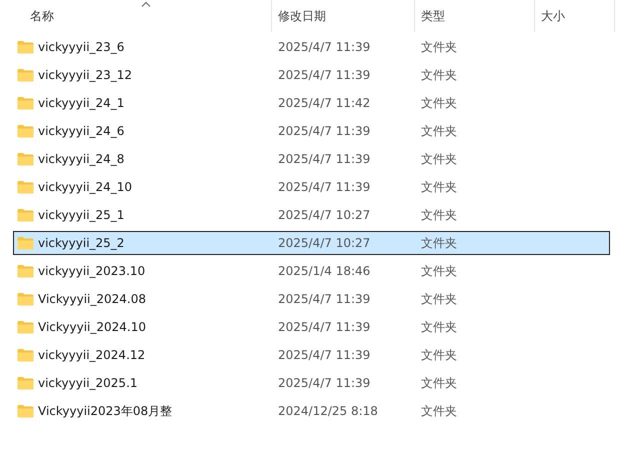 Image resolution: width=624 pixels, height=455 pixels. Describe the element at coordinates (88, 383) in the screenshot. I see `file-name: vickyyyii_2025.1` at that location.